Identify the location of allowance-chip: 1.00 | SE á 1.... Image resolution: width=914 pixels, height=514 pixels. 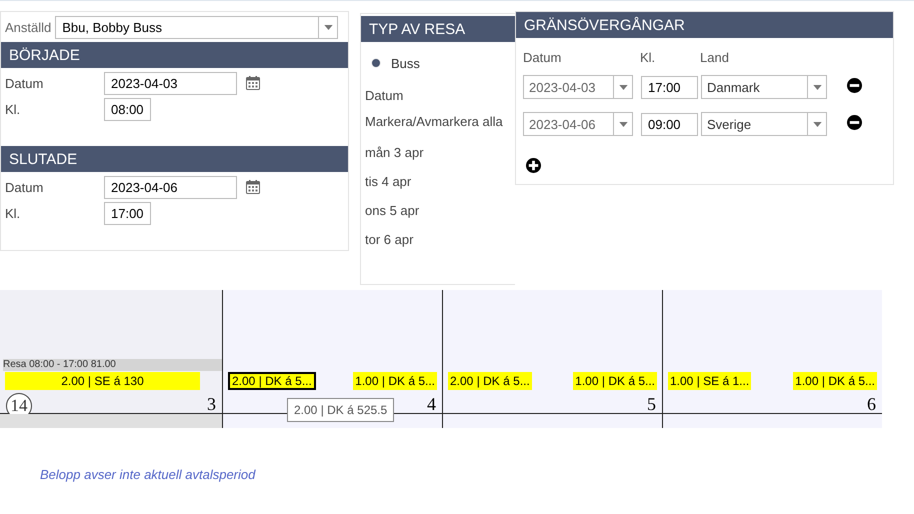
(710, 381).